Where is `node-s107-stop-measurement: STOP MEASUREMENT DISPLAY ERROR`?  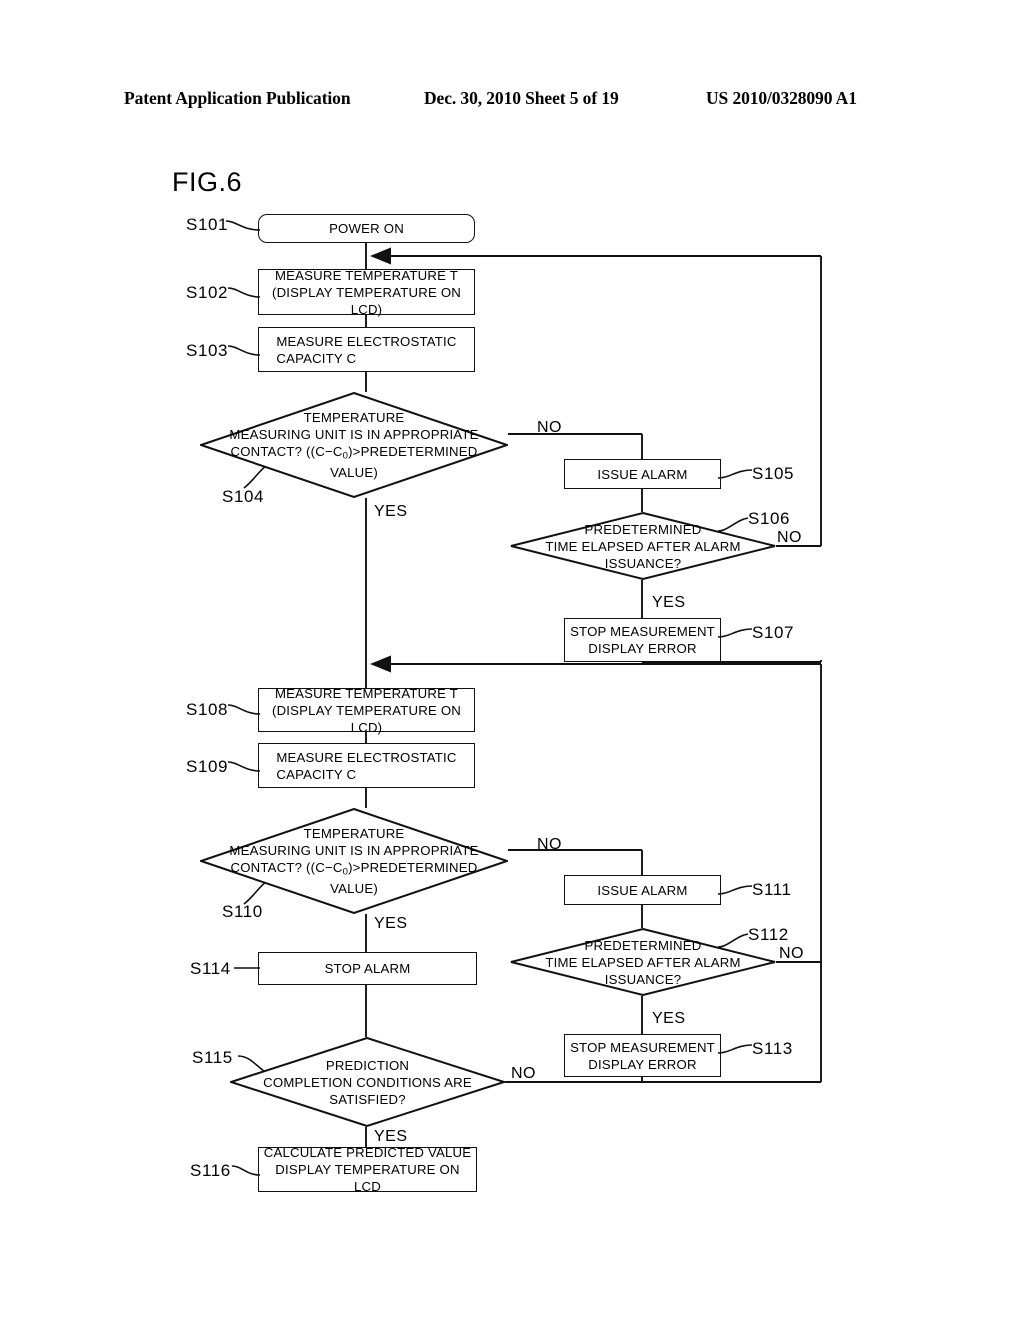 node-s107-stop-measurement: STOP MEASUREMENT DISPLAY ERROR is located at coordinates (642, 640).